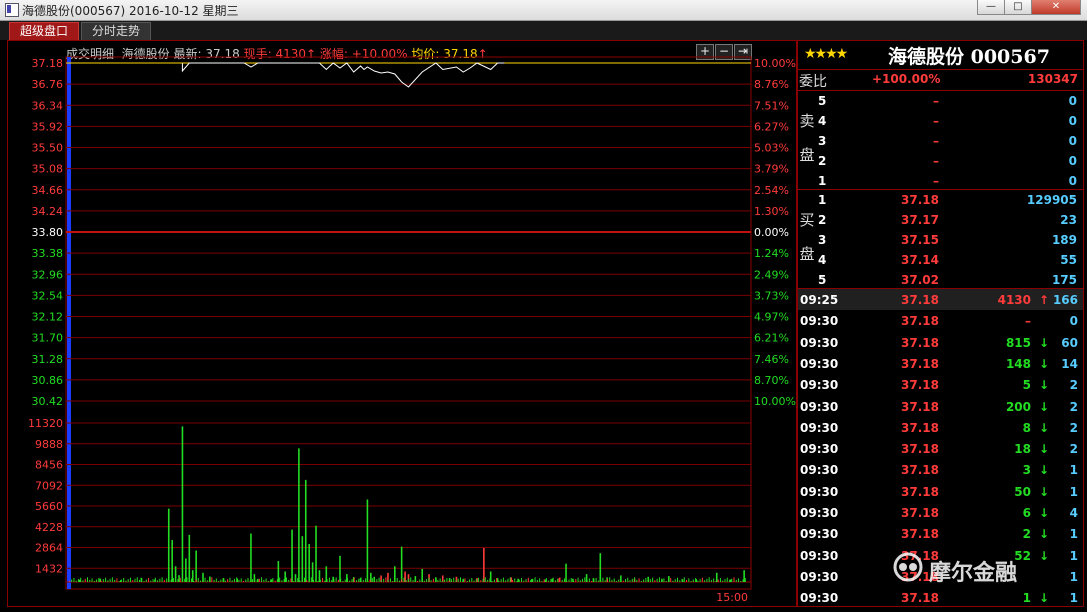 The image size is (1087, 612). I want to click on percent-tick-label: 6.21%, so click(771, 338).